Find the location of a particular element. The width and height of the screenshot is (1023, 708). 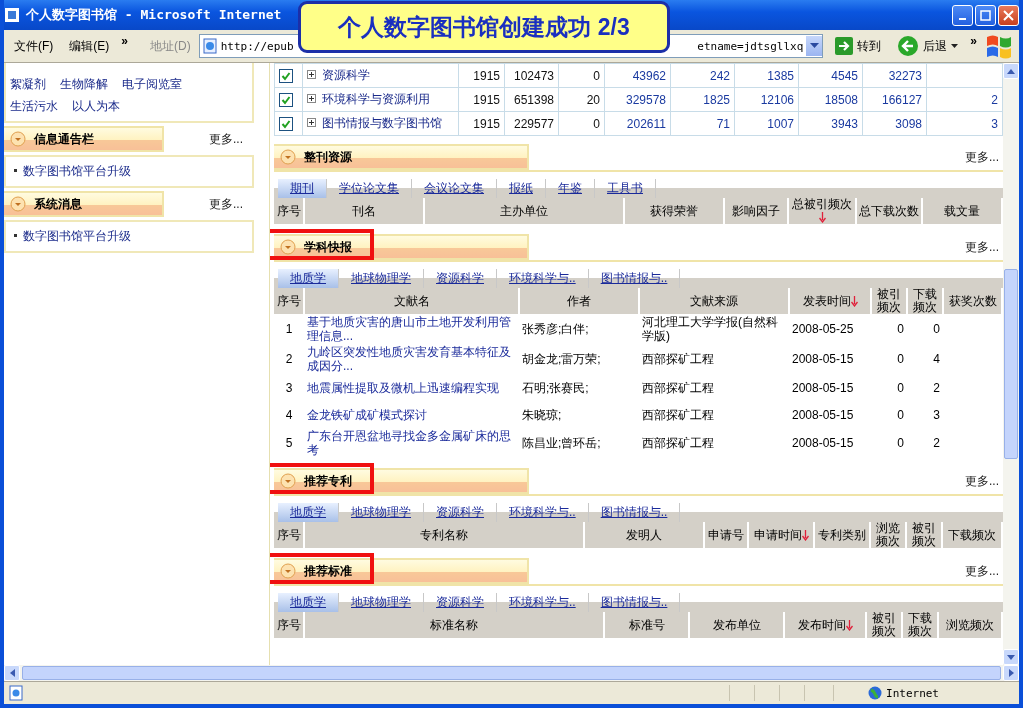

table-cell: 3098 is located at coordinates (894, 123).